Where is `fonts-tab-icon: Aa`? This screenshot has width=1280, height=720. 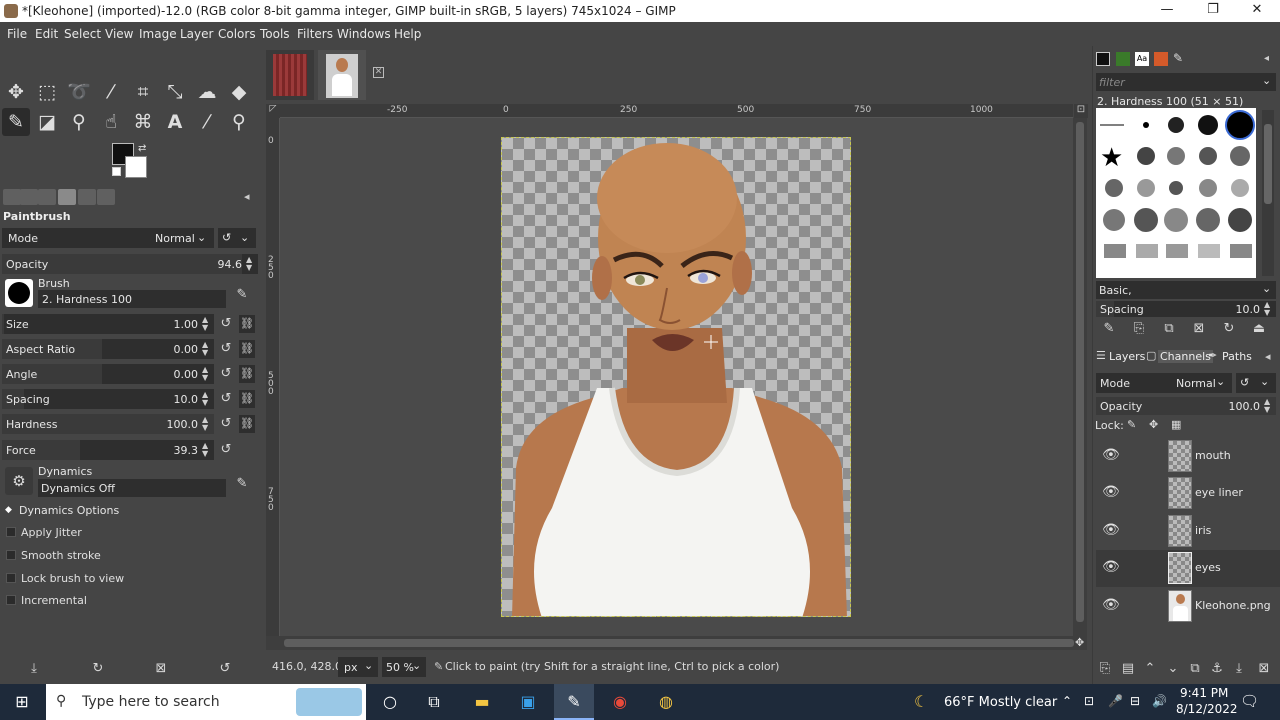
fonts-tab-icon: Aa is located at coordinates (1142, 59).